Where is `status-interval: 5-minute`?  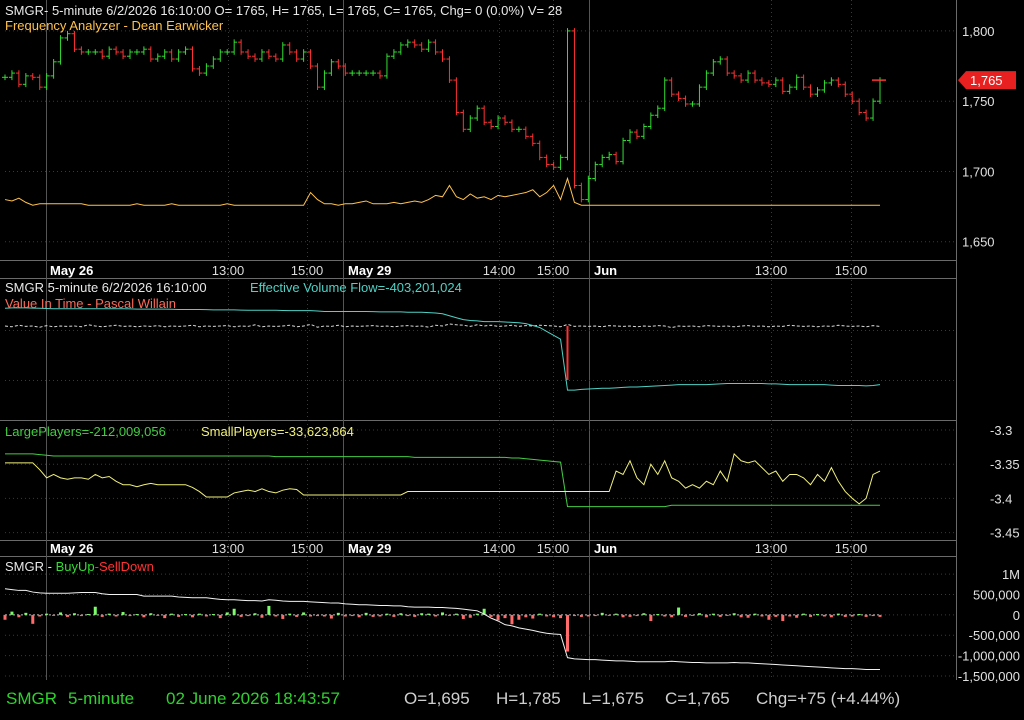
status-interval: 5-minute is located at coordinates (101, 698).